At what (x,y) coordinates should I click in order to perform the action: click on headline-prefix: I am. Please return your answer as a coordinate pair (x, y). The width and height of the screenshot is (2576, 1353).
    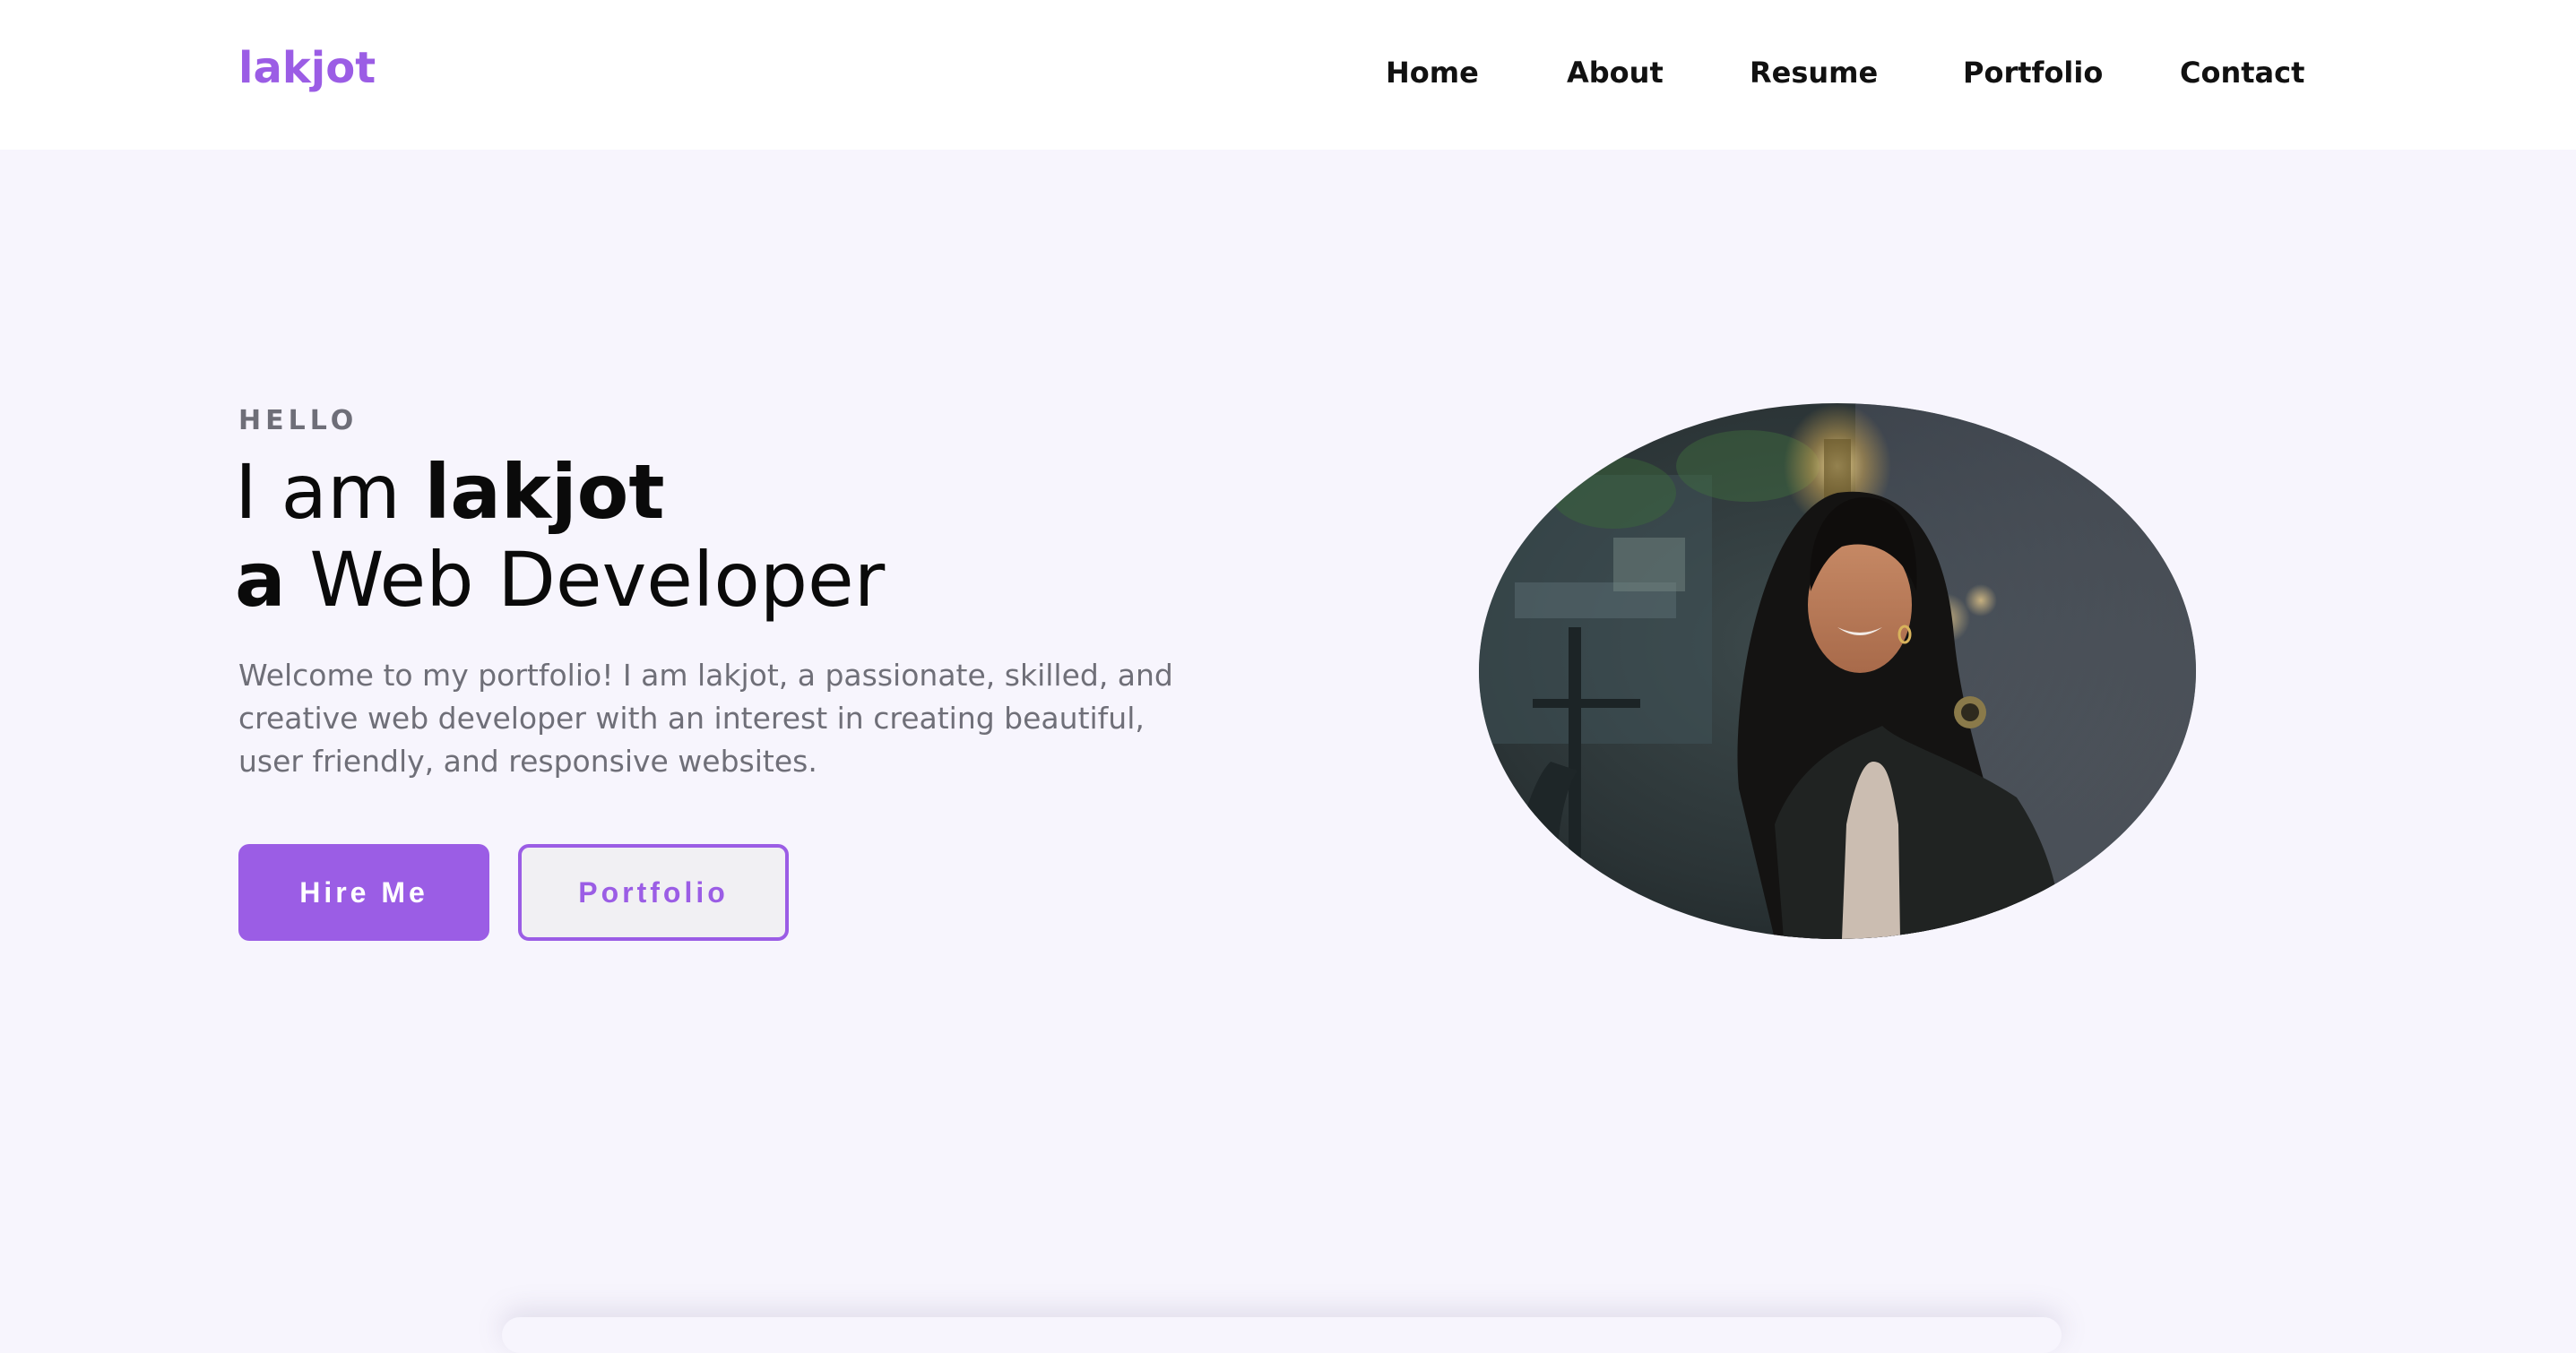
    Looking at the image, I should click on (330, 492).